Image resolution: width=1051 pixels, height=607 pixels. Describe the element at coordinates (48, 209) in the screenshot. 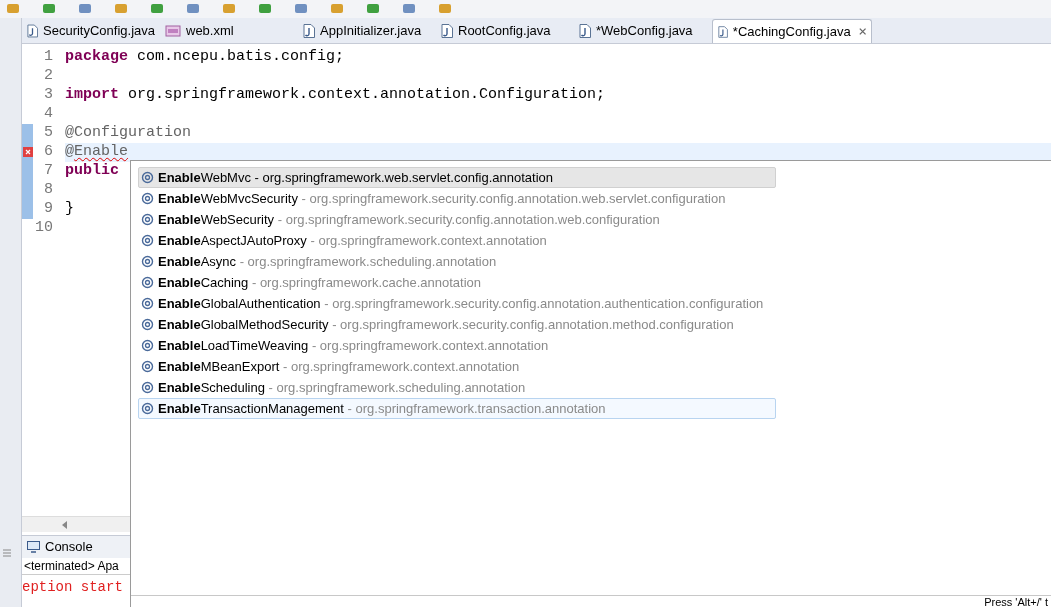

I see `line-number: 9` at that location.